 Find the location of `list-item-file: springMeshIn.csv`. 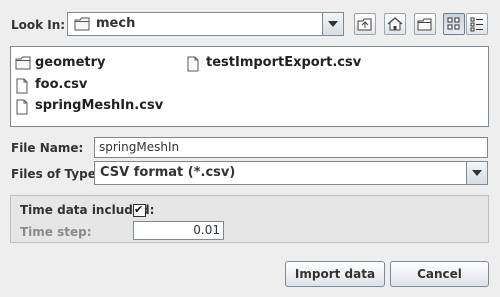

list-item-file: springMeshIn.csv is located at coordinates (95, 107).